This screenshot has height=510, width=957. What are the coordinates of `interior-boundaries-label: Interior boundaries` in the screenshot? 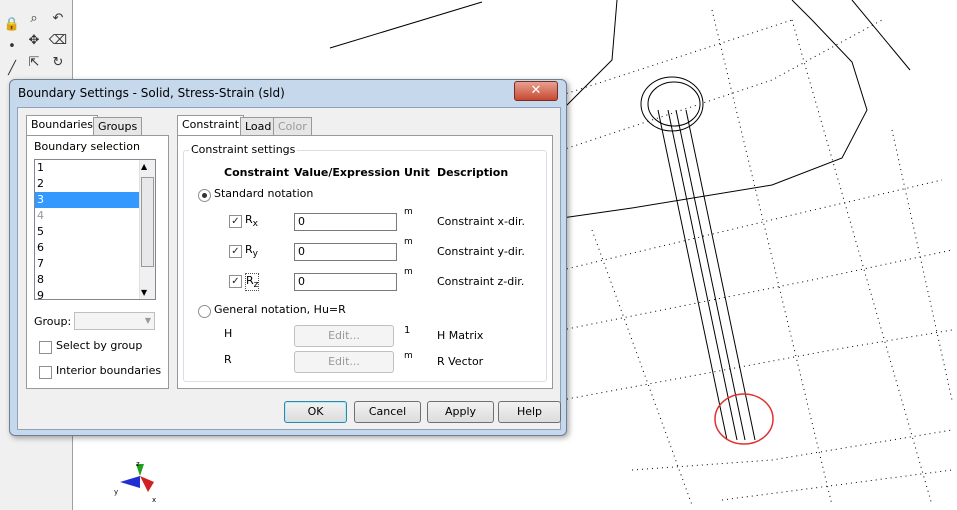 It's located at (109, 370).